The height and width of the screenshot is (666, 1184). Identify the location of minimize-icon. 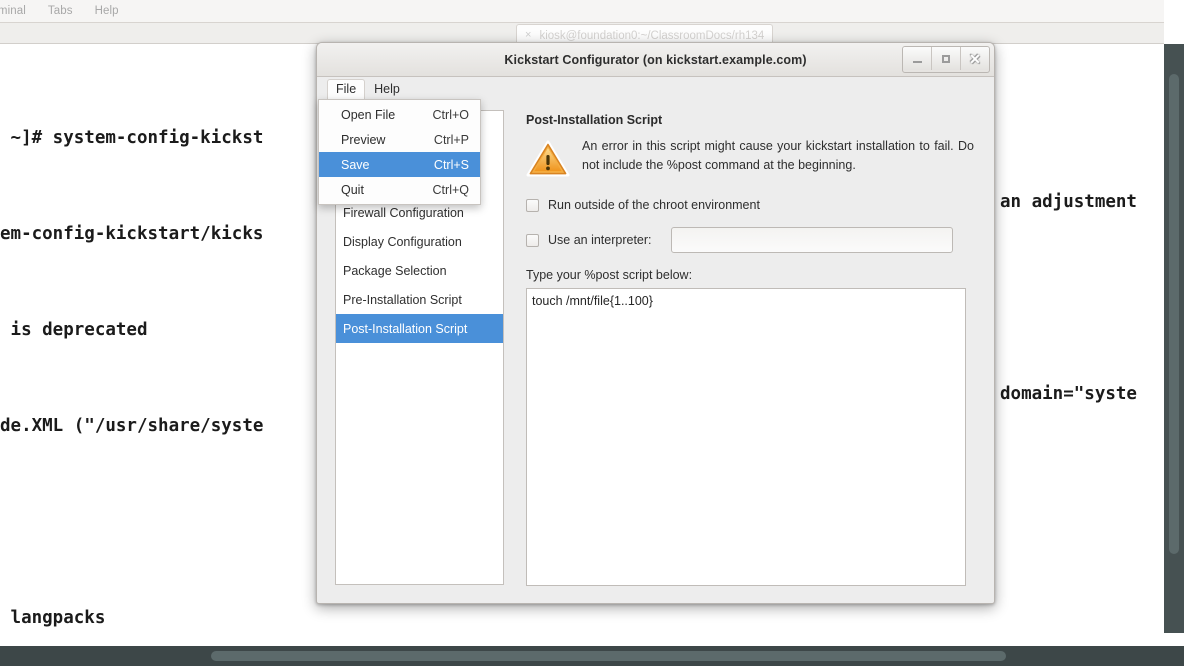
(917, 61).